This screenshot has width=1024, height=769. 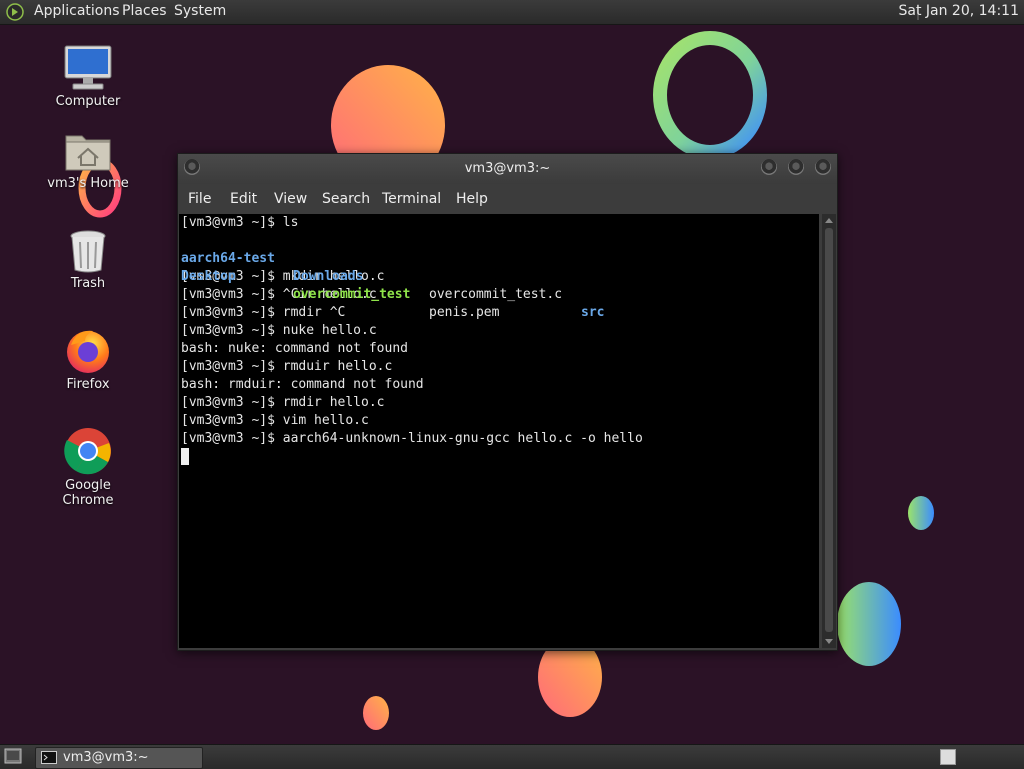 What do you see at coordinates (88, 153) in the screenshot?
I see `home-folder-icon` at bounding box center [88, 153].